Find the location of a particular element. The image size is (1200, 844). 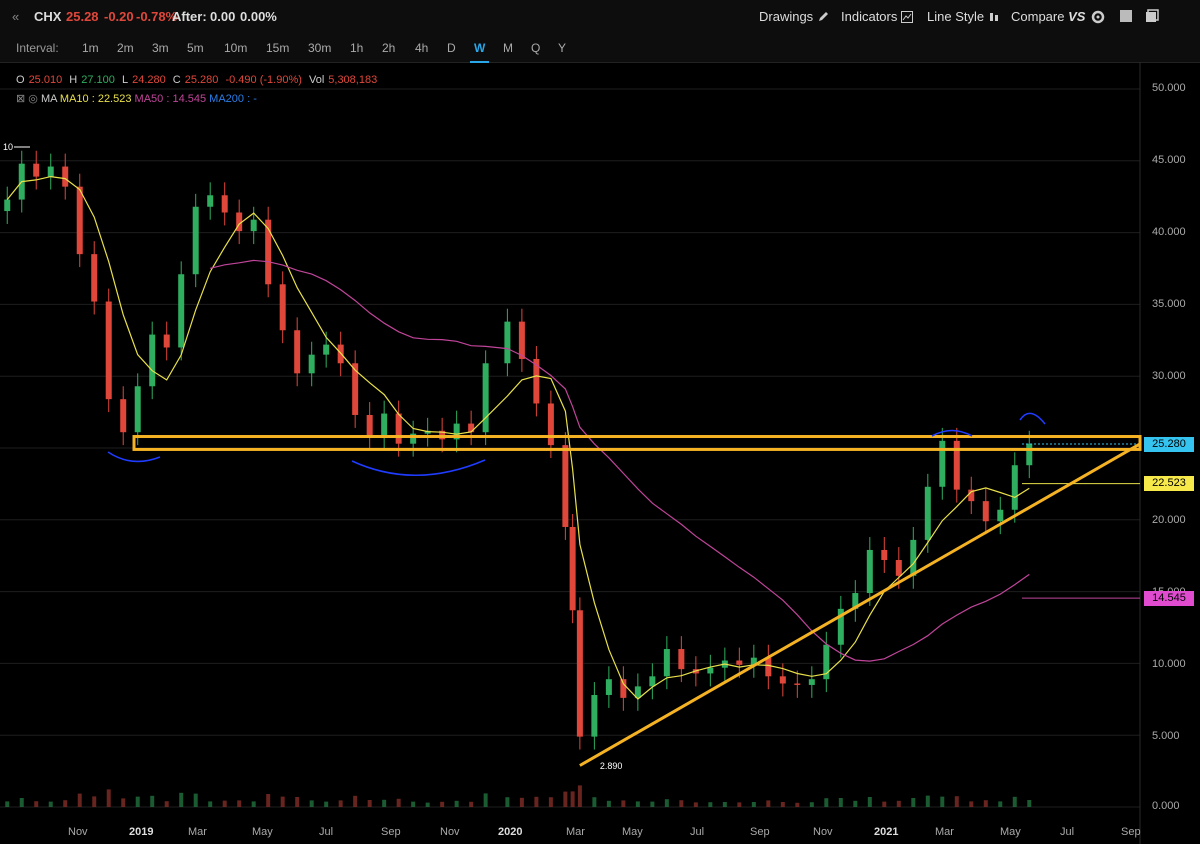

last-price: 25.28 is located at coordinates (82, 16).